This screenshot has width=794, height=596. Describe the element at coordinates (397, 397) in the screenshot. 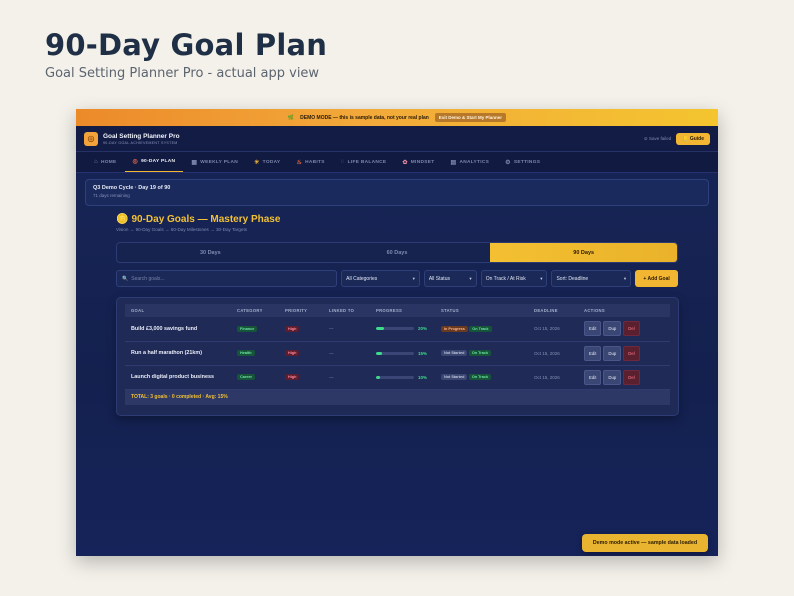

I see `table-total: TOTAL: 3 goals · 0 completed · Avg: 15%` at that location.